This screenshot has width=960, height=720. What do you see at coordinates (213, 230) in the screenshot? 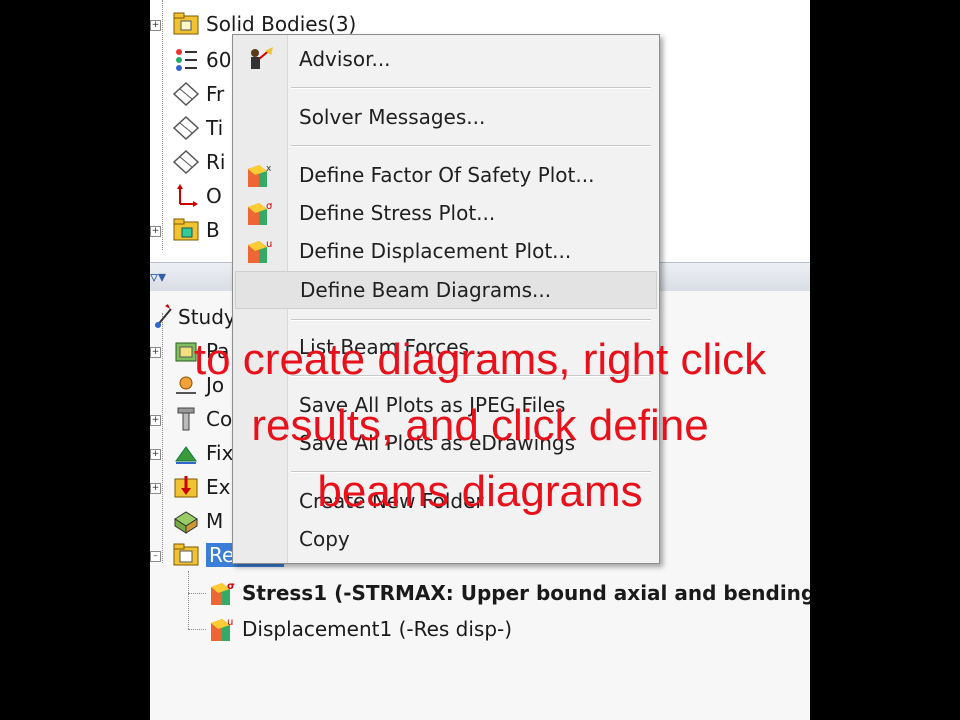
I see `tree-item-label: B` at bounding box center [213, 230].